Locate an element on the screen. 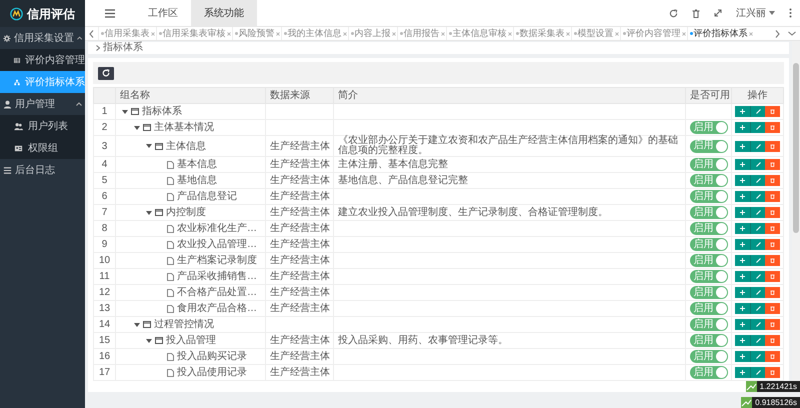 The height and width of the screenshot is (408, 800). page-tab: 我的主体信息 is located at coordinates (314, 33).